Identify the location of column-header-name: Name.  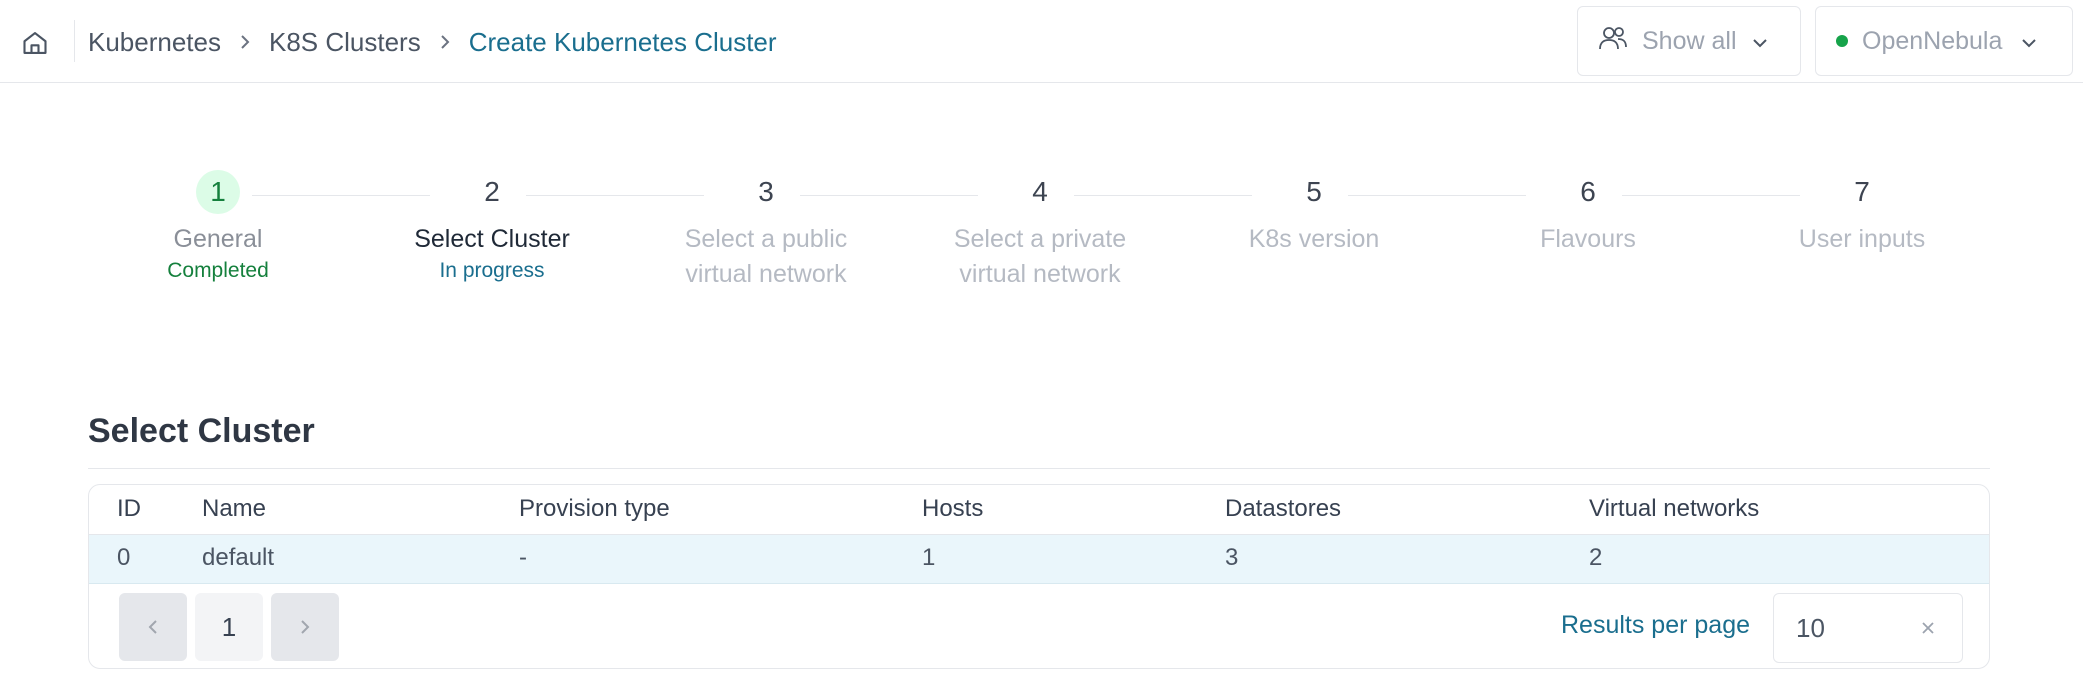
(234, 508).